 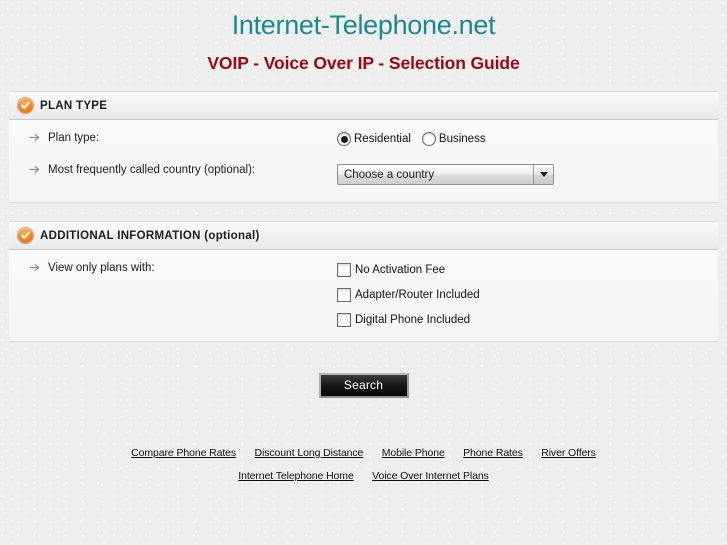 I want to click on chevron-down-icon, so click(x=543, y=174).